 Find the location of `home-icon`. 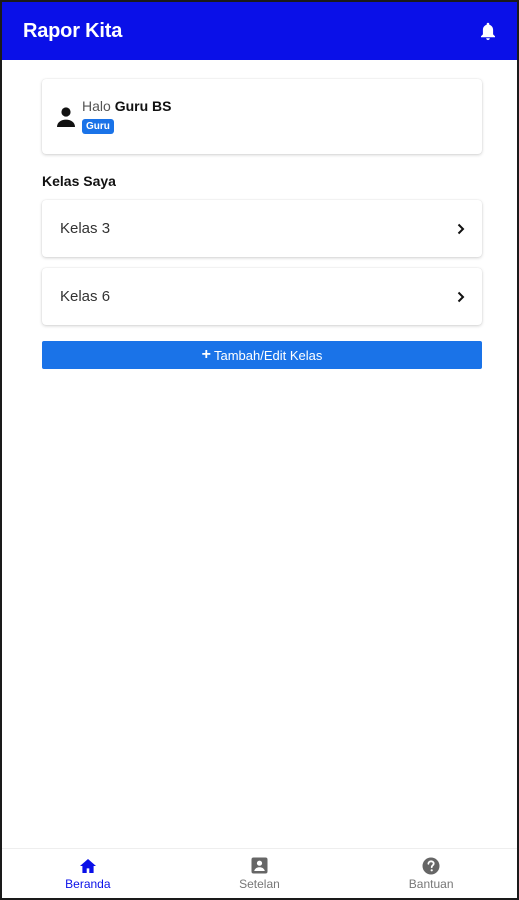

home-icon is located at coordinates (88, 866).